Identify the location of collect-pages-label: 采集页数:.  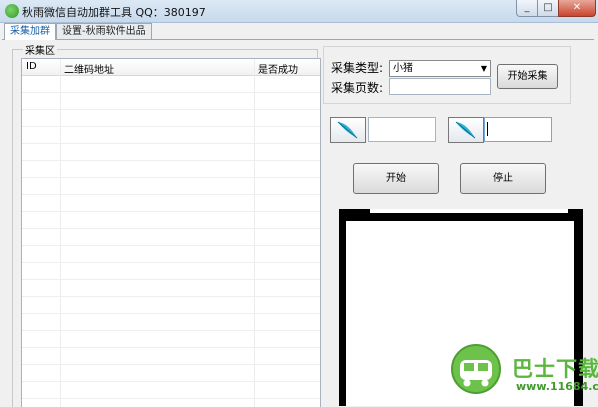
(357, 88).